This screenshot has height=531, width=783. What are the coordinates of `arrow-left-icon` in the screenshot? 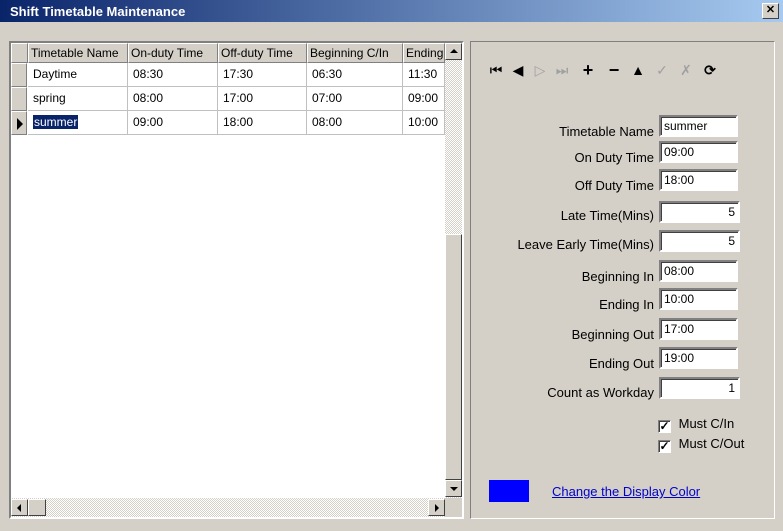 It's located at (19, 508).